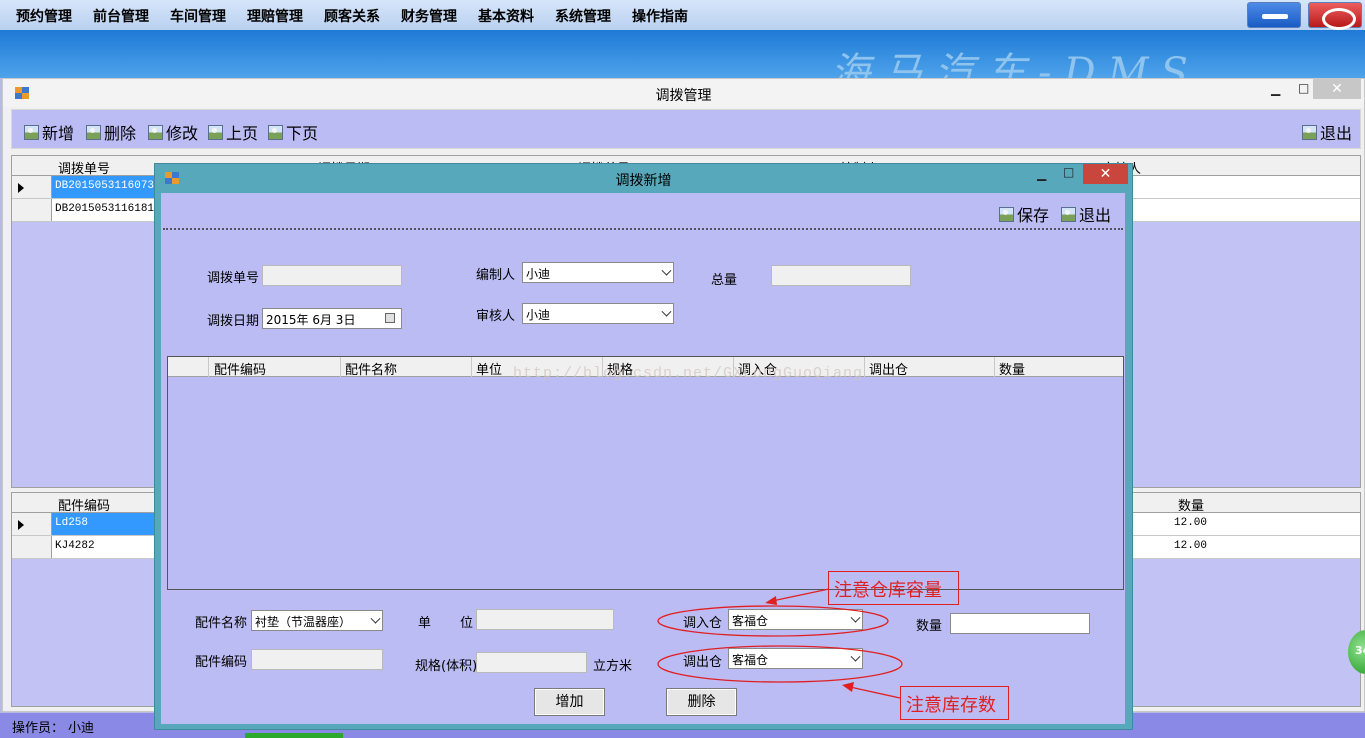 The image size is (1365, 738). I want to click on dialog-exit-button: 退出, so click(1086, 214).